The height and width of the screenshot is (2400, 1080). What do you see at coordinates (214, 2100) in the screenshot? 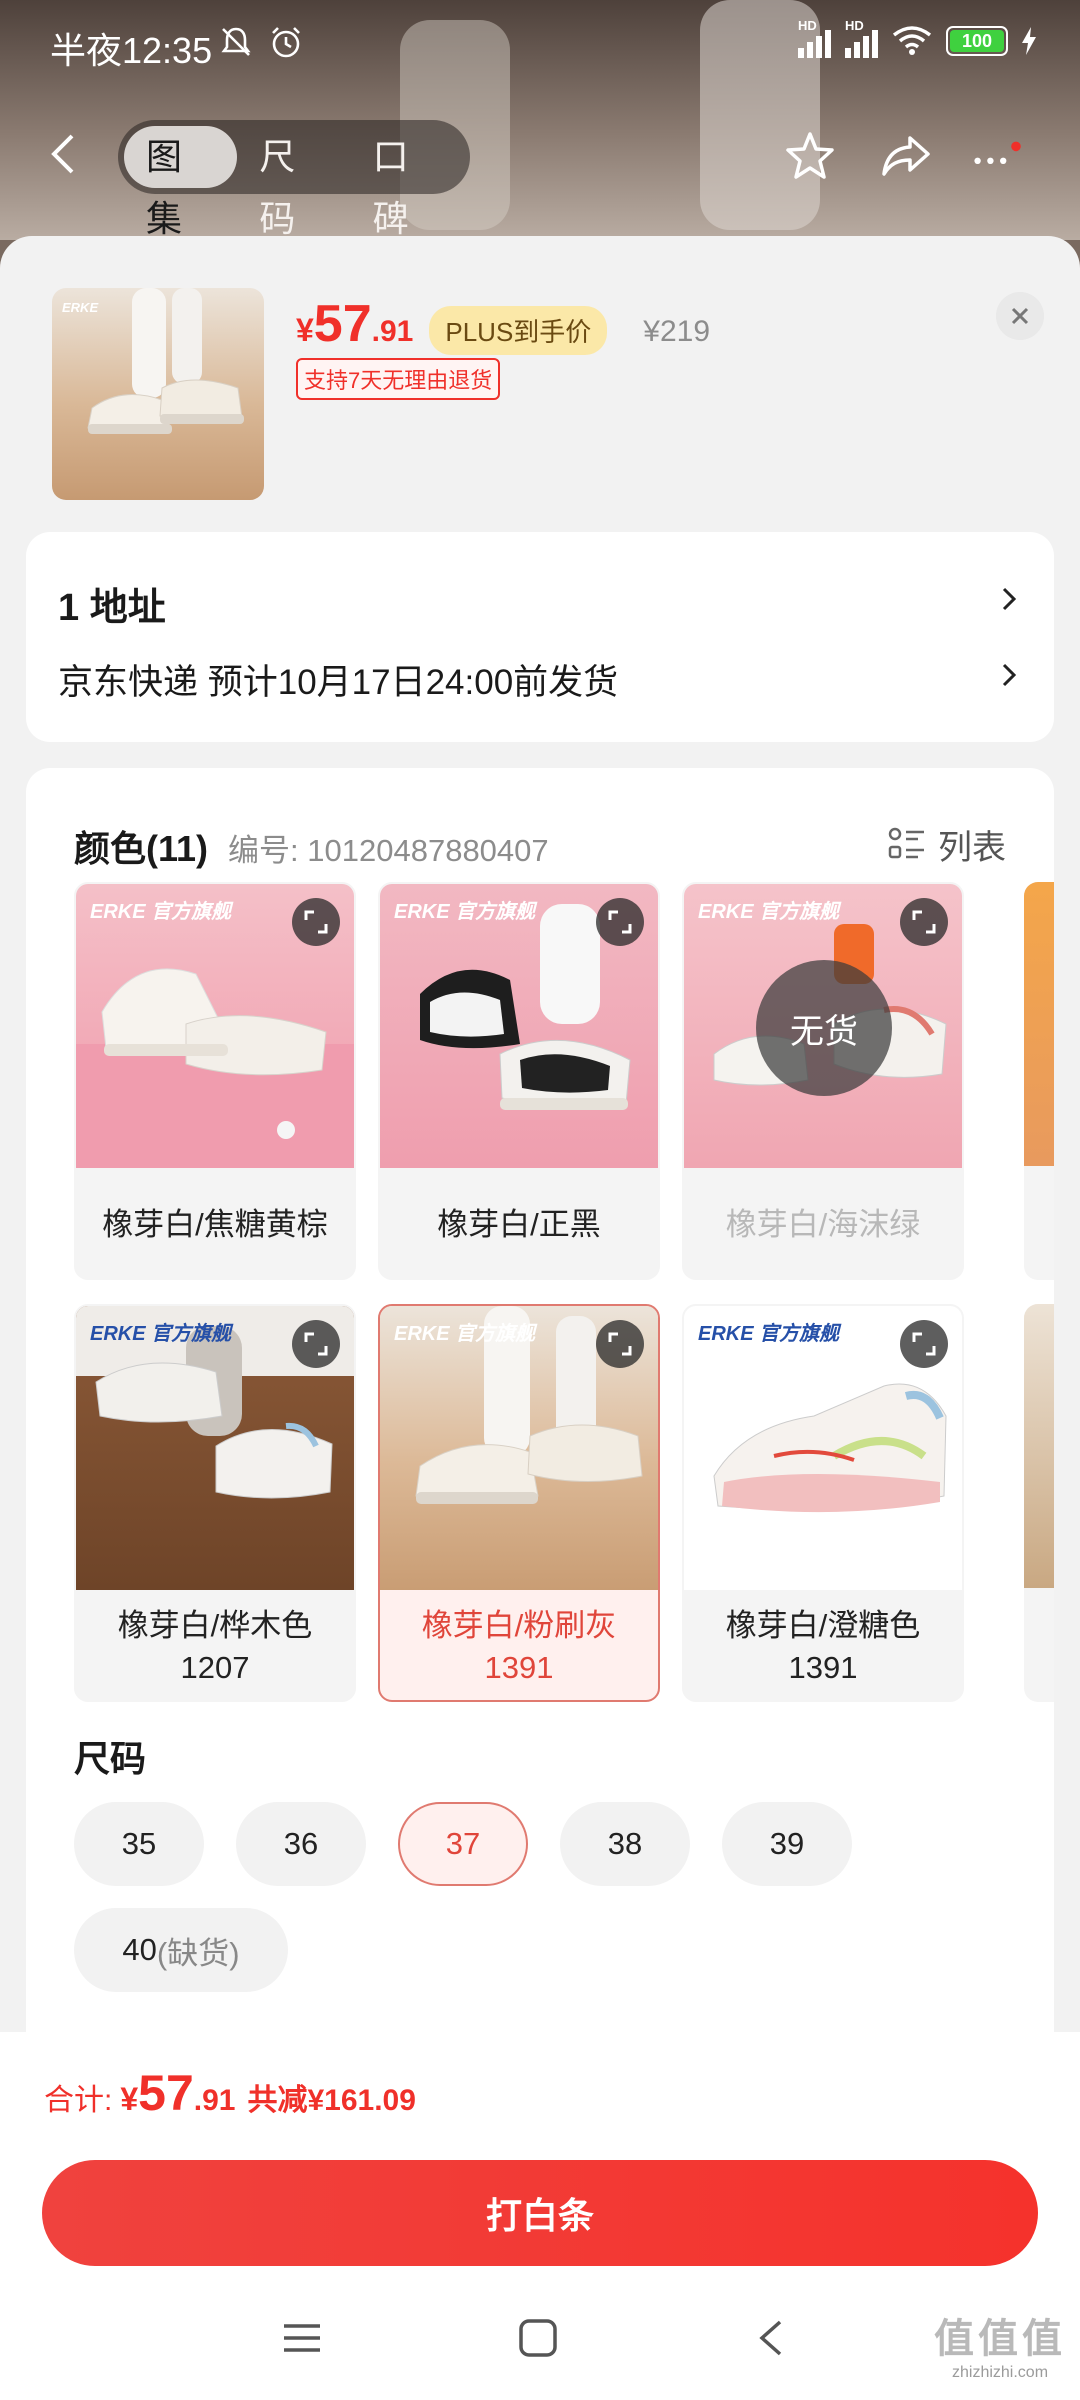
I see `total-decimal: .91` at bounding box center [214, 2100].